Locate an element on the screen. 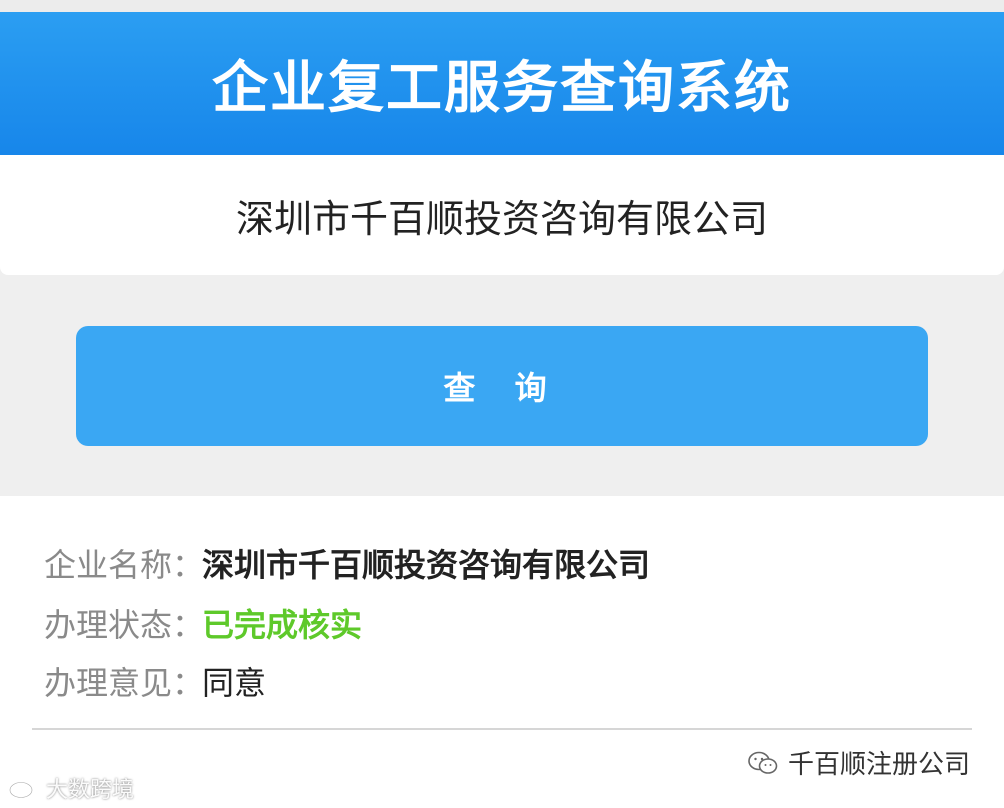 The image size is (1004, 808). footer-brand-text: 千百顺注册公司 is located at coordinates (878, 765).